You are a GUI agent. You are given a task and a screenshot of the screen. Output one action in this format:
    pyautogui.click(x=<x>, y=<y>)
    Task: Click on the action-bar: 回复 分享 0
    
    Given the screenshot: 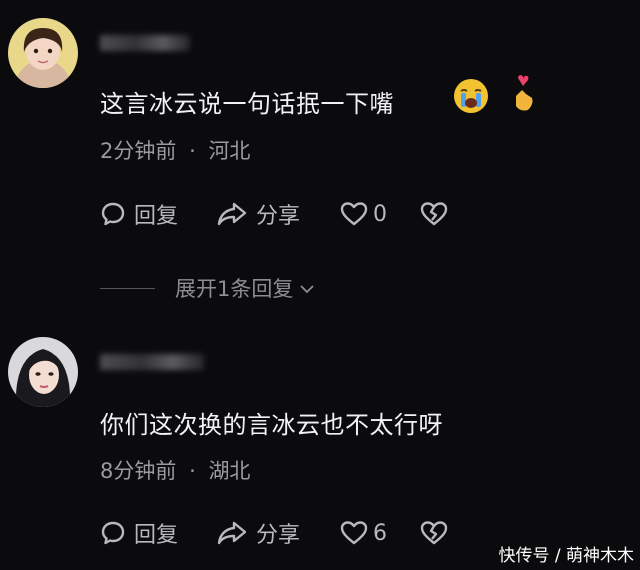 What is the action you would take?
    pyautogui.click(x=300, y=214)
    